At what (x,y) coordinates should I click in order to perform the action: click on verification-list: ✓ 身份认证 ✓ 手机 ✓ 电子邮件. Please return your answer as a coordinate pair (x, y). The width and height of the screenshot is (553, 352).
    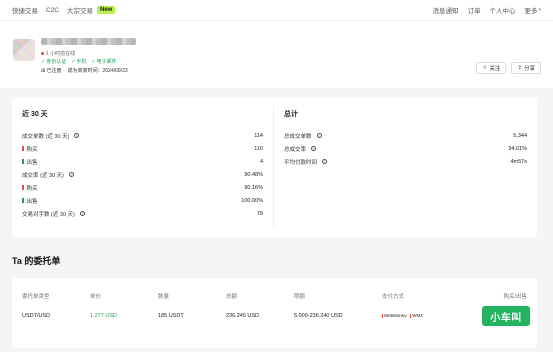
    Looking at the image, I should click on (79, 62).